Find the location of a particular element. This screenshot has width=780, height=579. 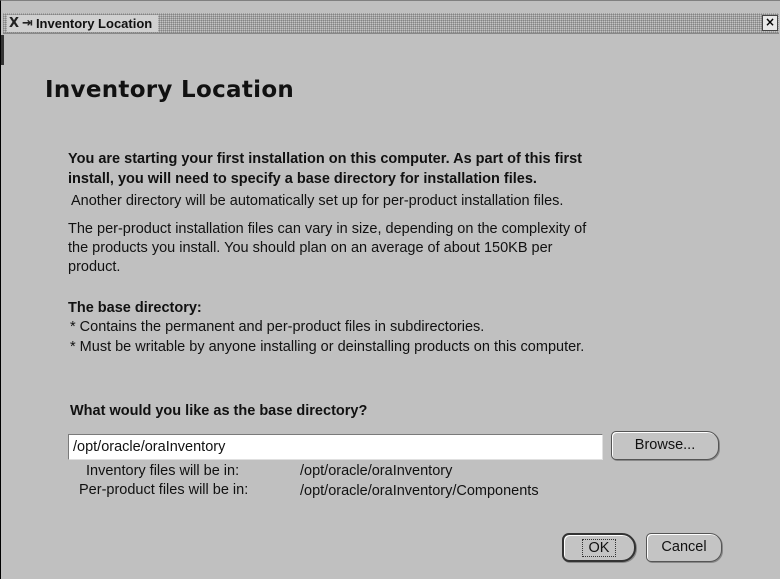

base-directory-input is located at coordinates (335, 447).